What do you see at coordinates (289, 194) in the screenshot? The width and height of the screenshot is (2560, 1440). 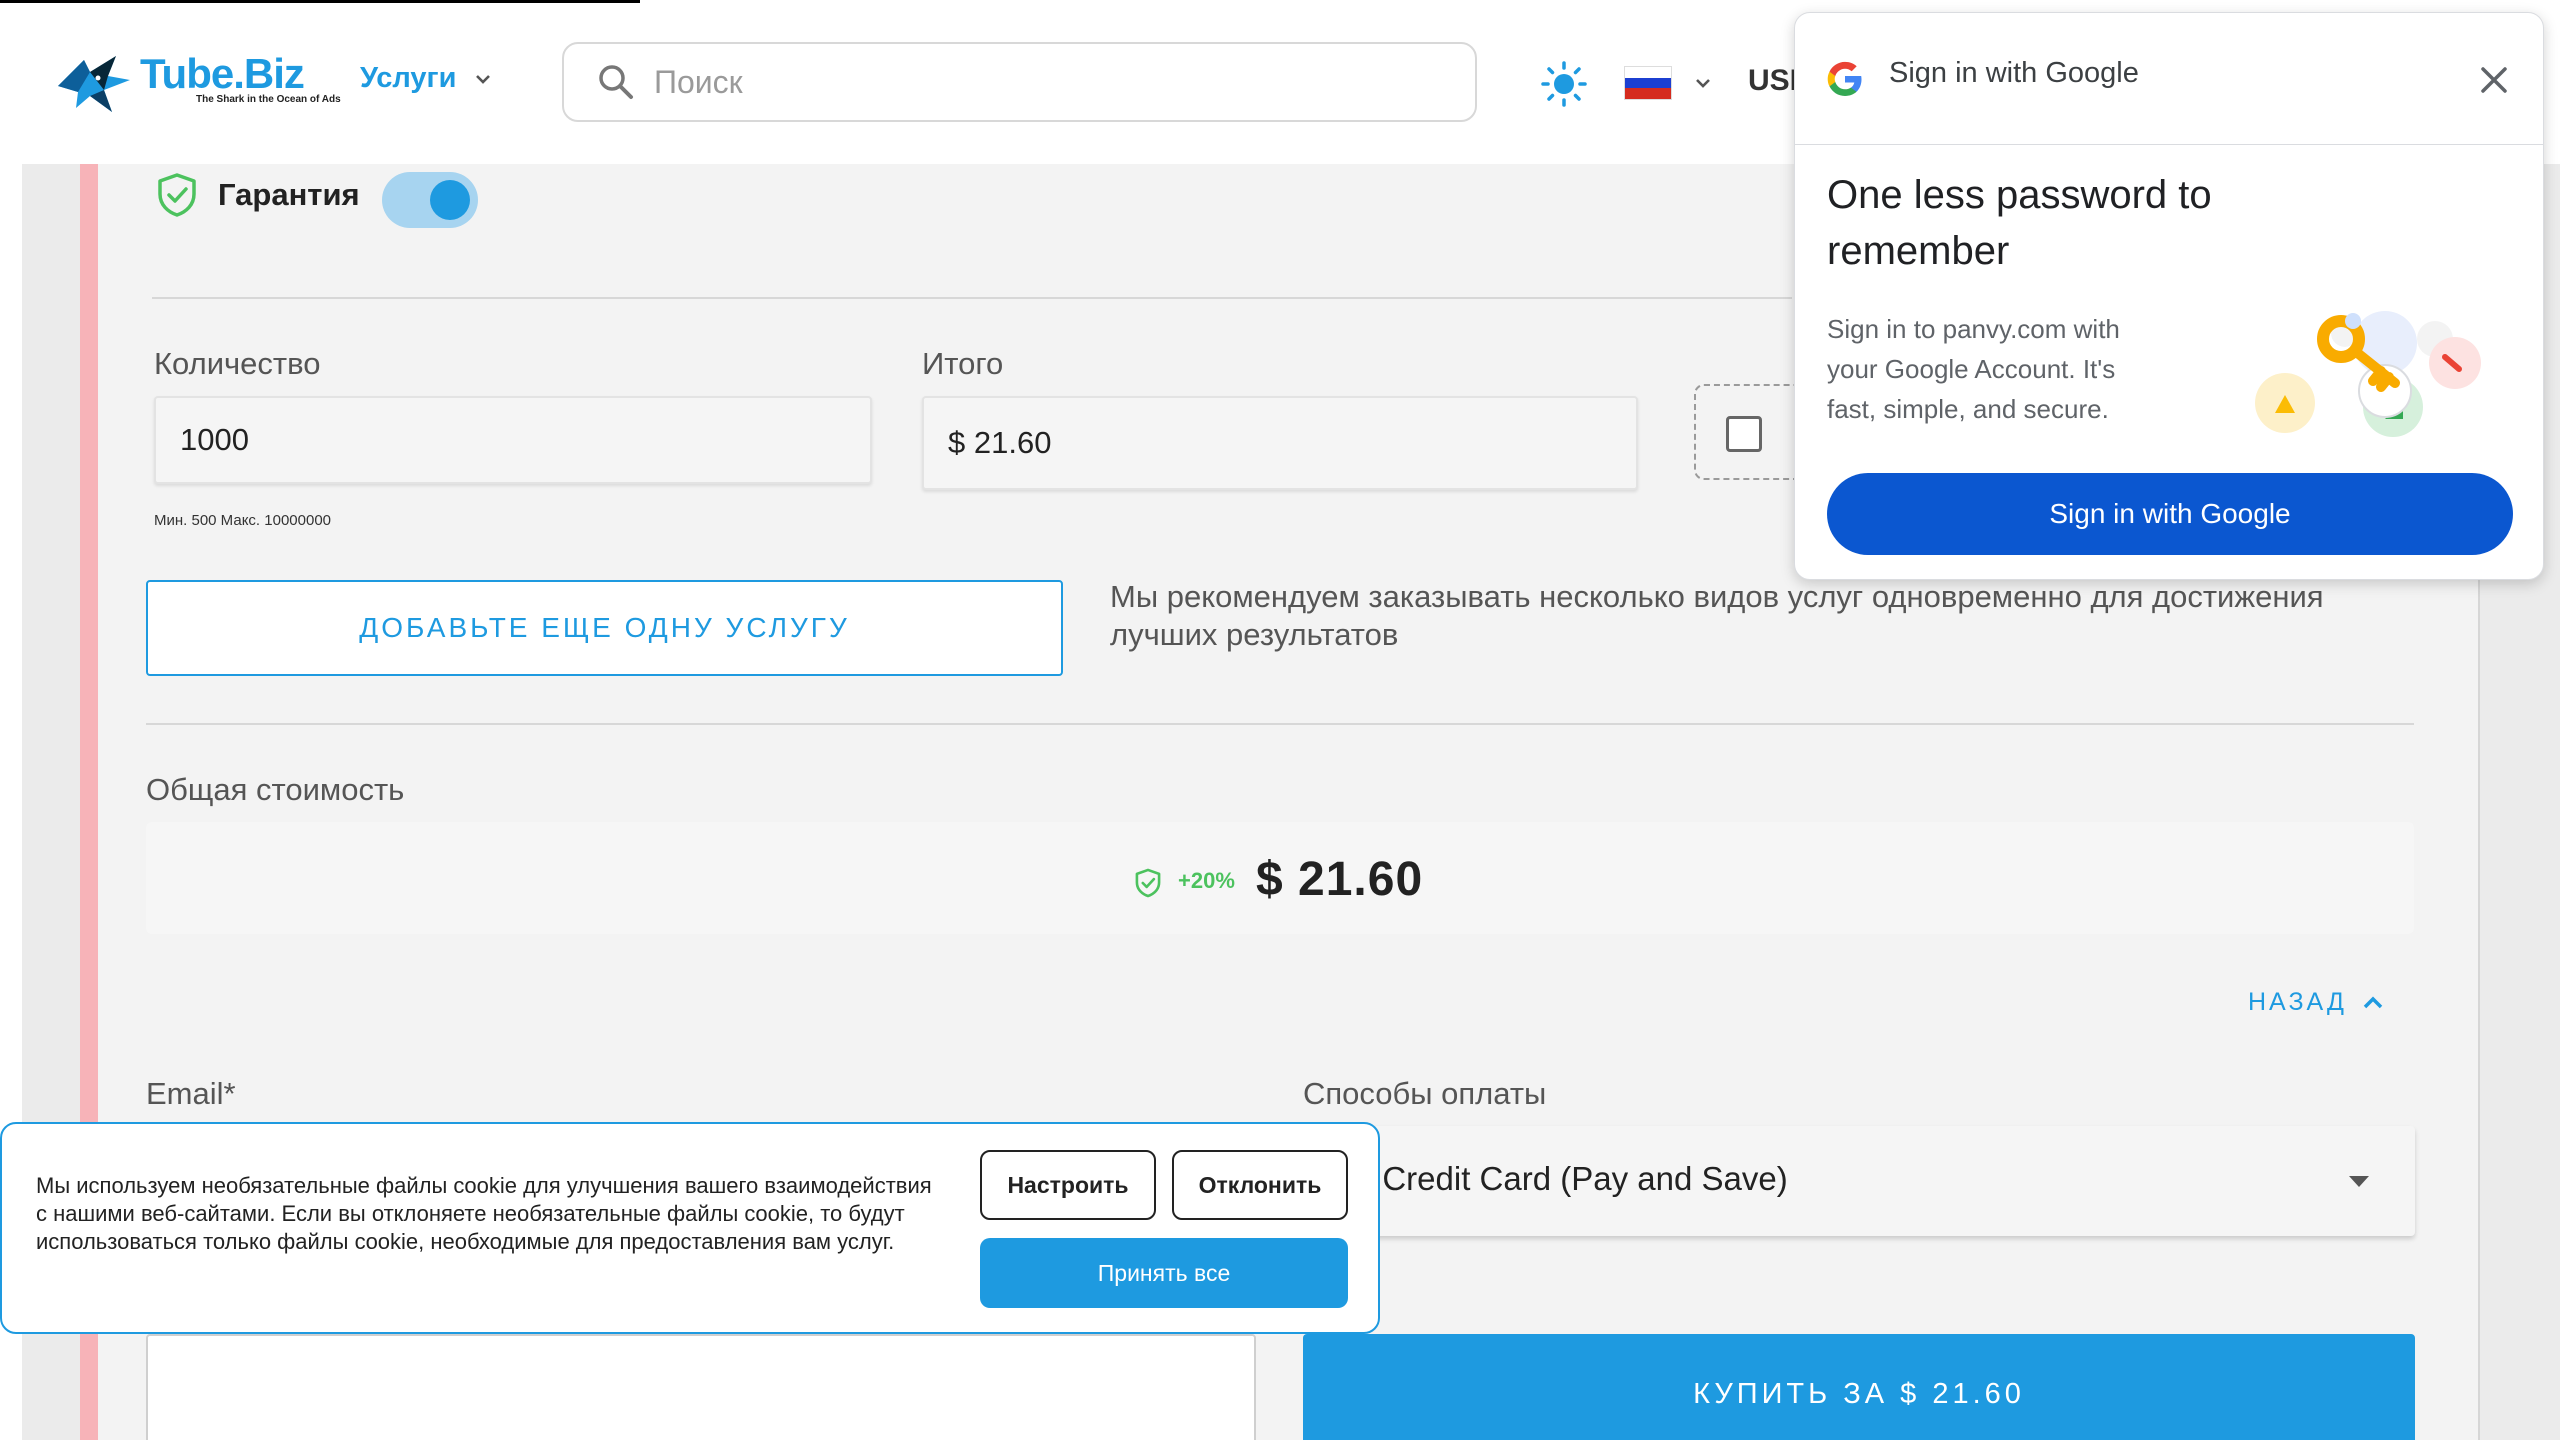 I see `guarantee-label: Гарантия` at bounding box center [289, 194].